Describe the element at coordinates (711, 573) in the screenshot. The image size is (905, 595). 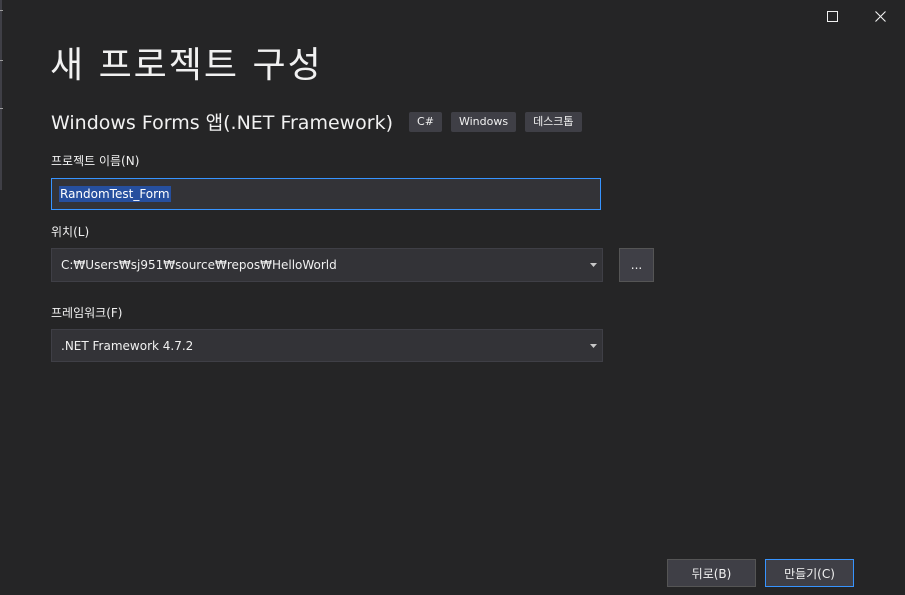
I see `back-button: 뒤로(B)` at that location.